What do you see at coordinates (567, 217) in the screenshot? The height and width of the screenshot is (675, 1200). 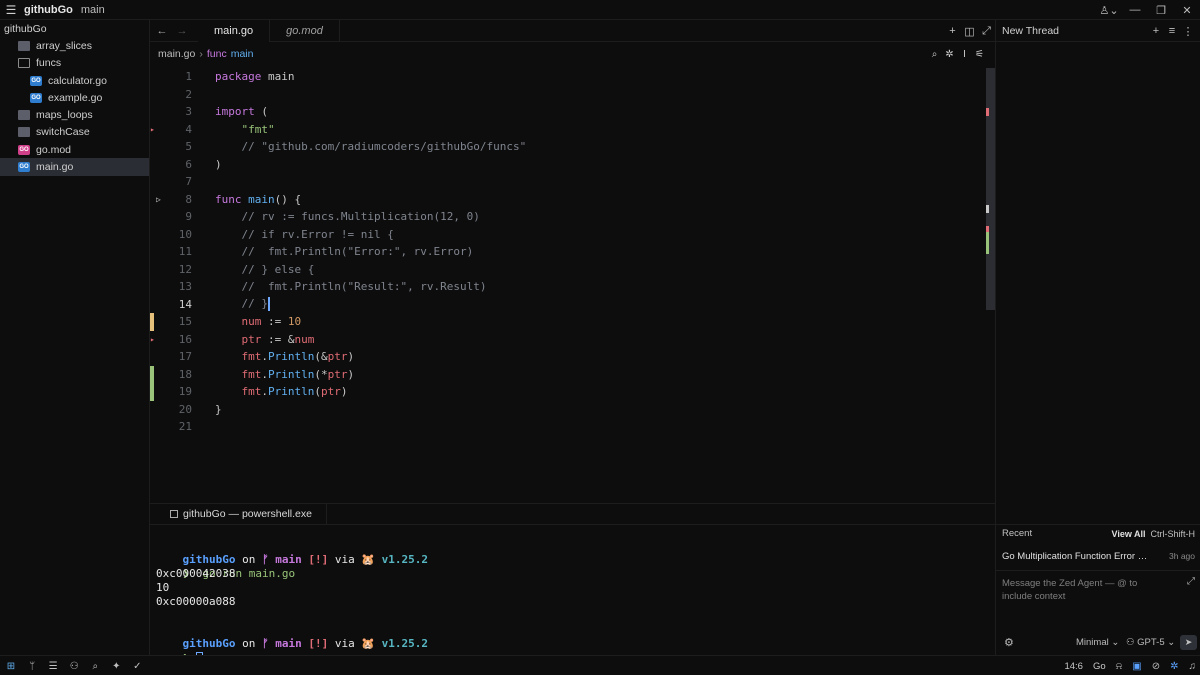 I see `code-line: 9 // rv := funcs.Multiplication(12, 0)` at bounding box center [567, 217].